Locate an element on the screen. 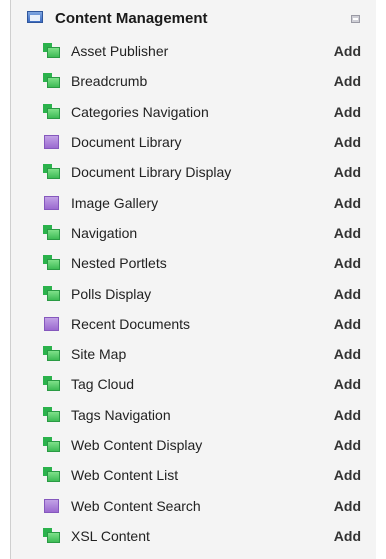 Image resolution: width=386 pixels, height=559 pixels. portlet-item: Image Gallery Add is located at coordinates (193, 202).